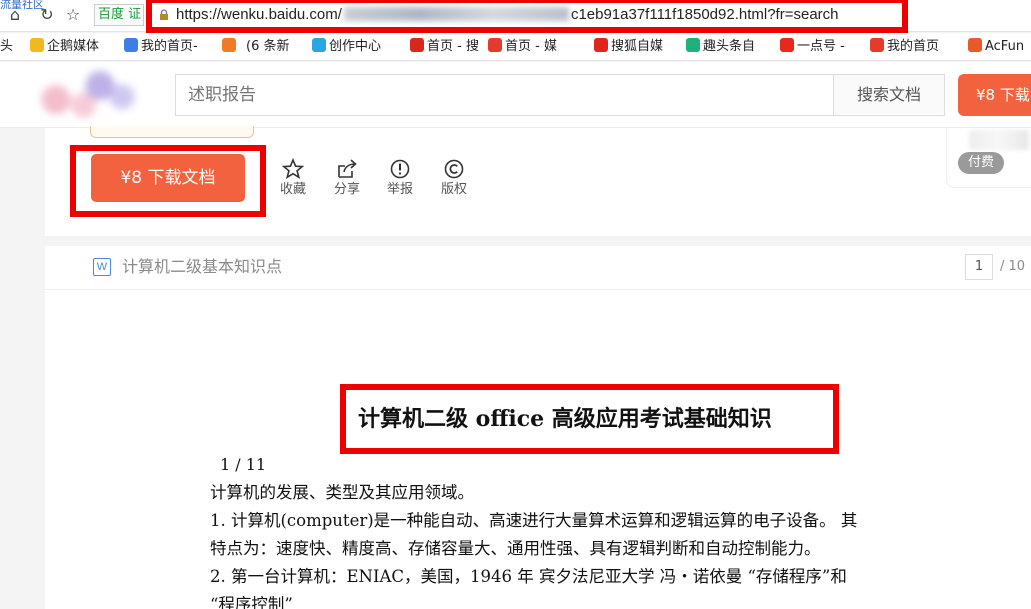 This screenshot has height=609, width=1031. I want to click on url-host: baidu.com/, so click(305, 14).